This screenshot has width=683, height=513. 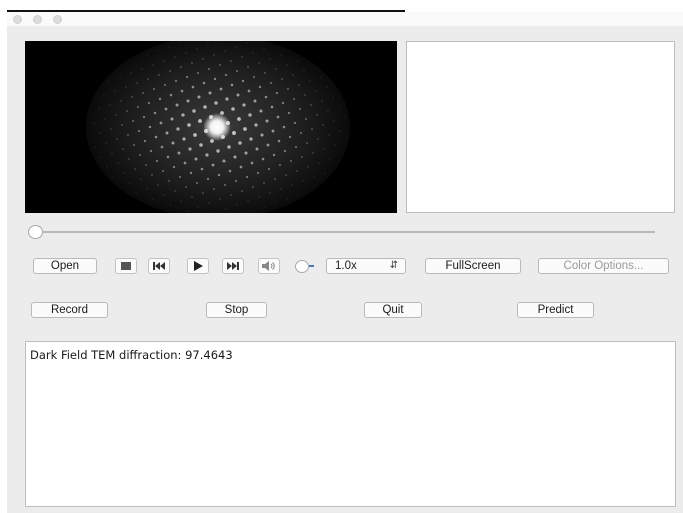 I want to click on predict-button: Predict, so click(x=555, y=310).